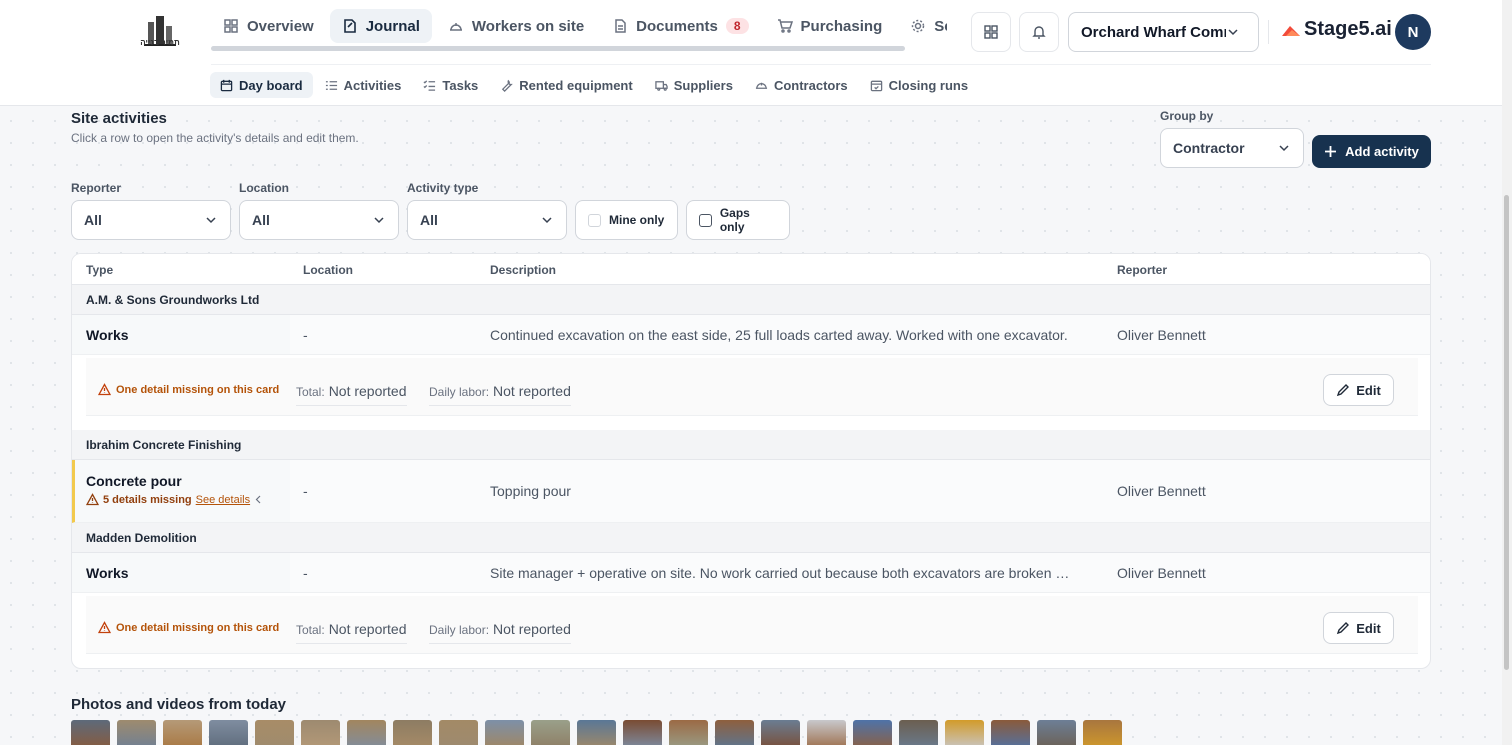 This screenshot has height=745, width=1512. What do you see at coordinates (258, 499) in the screenshot?
I see `chevron-left-icon` at bounding box center [258, 499].